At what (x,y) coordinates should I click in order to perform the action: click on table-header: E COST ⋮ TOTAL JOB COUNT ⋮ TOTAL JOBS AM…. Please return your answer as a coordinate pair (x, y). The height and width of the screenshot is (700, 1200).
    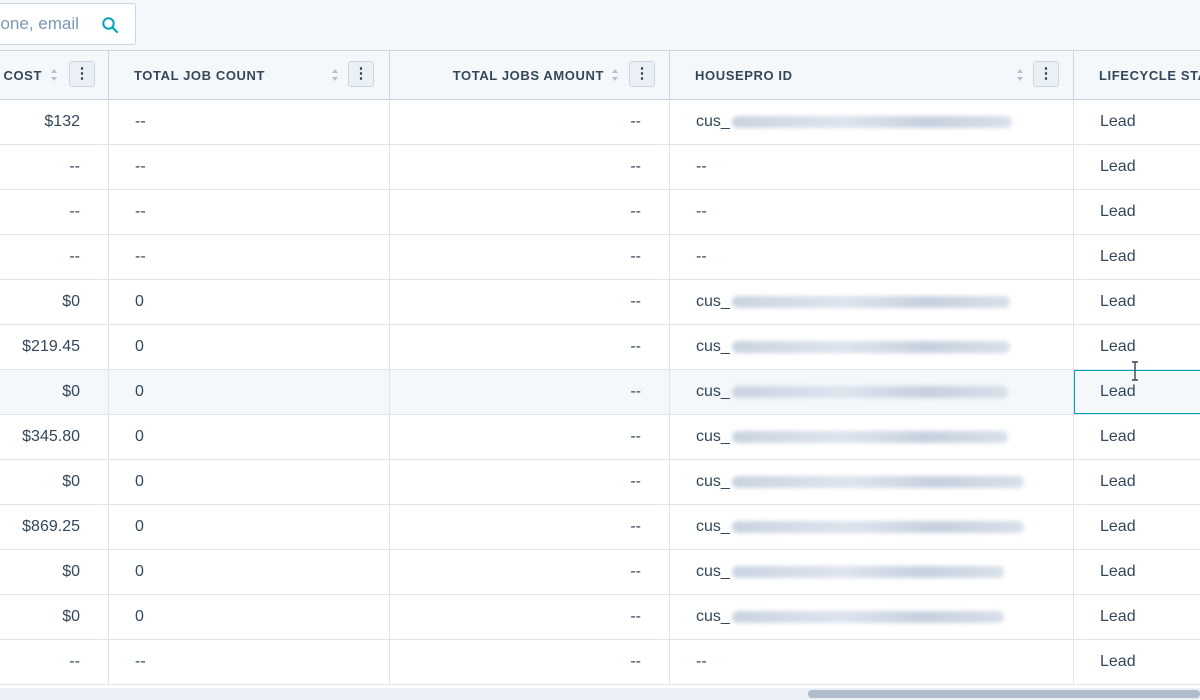
    Looking at the image, I should click on (600, 75).